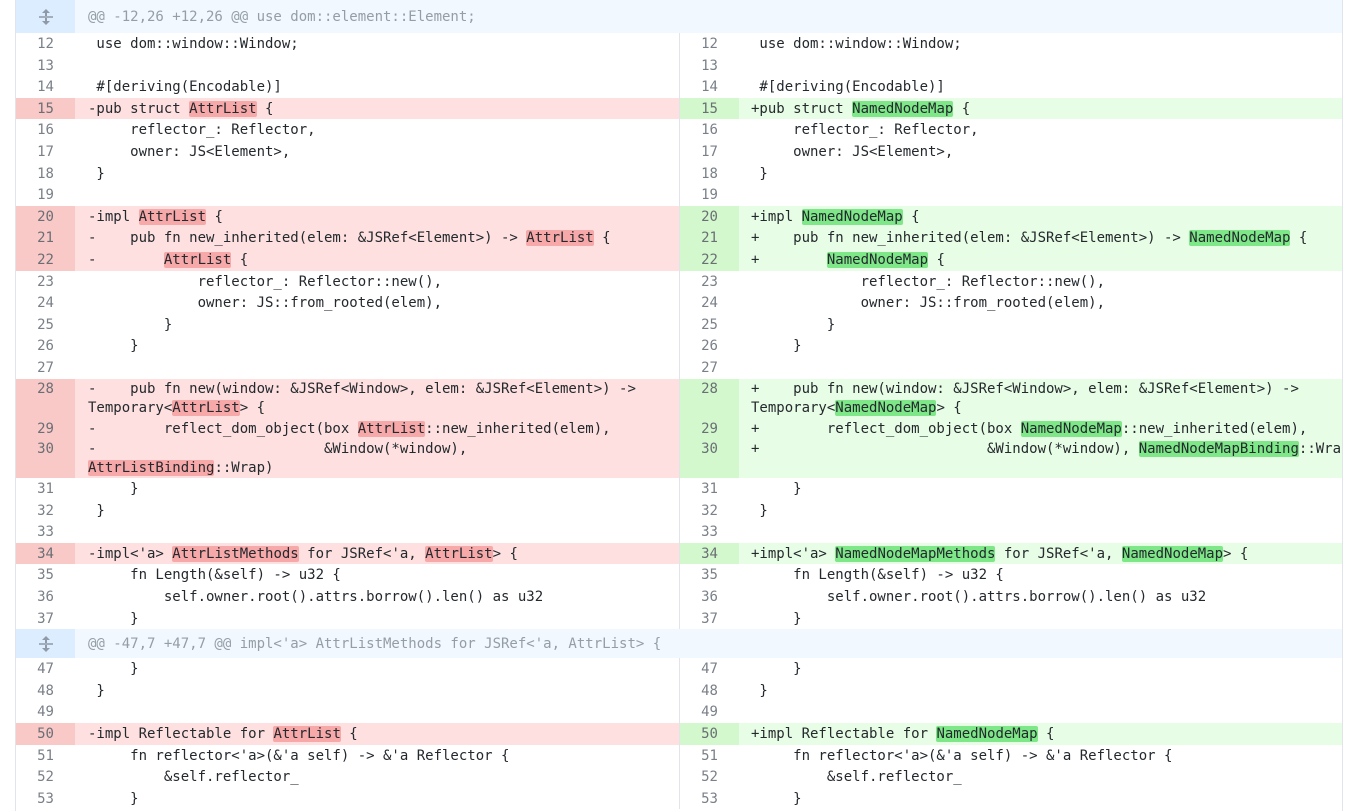  What do you see at coordinates (1010, 712) in the screenshot?
I see `new-side: 49` at bounding box center [1010, 712].